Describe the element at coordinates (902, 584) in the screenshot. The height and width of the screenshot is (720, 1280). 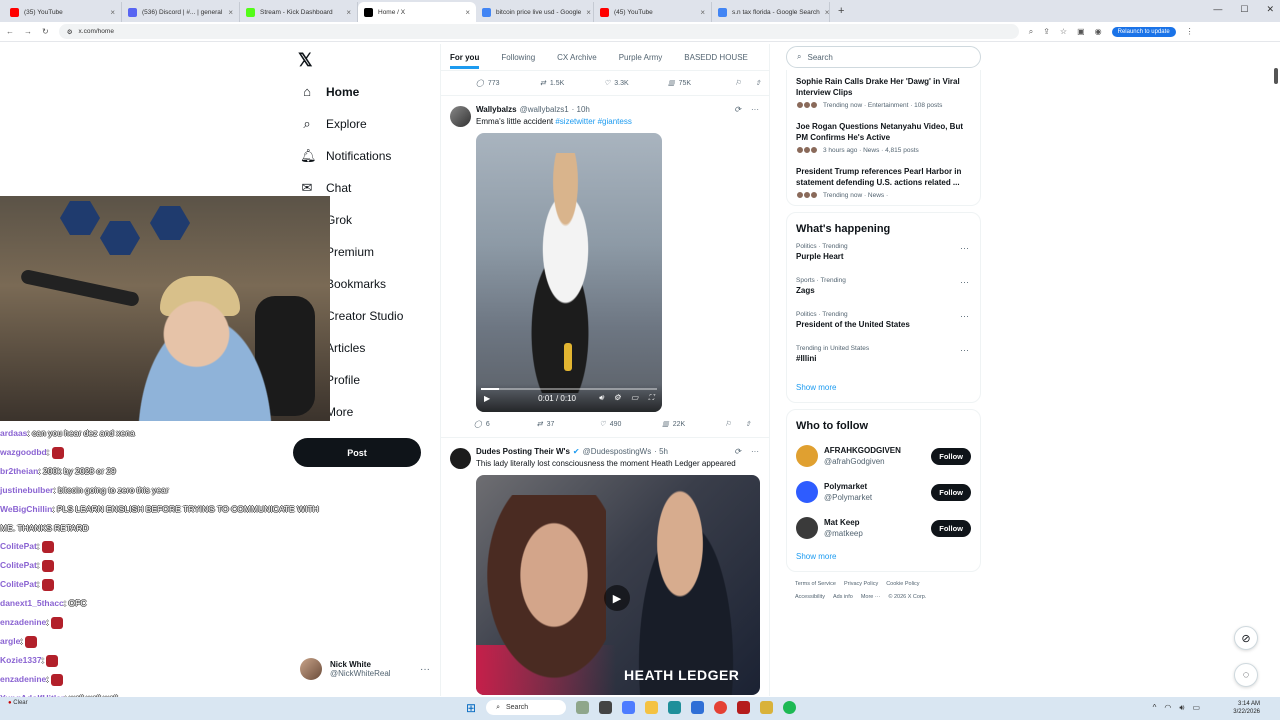
I see `footer-link: Cookie Policy` at that location.